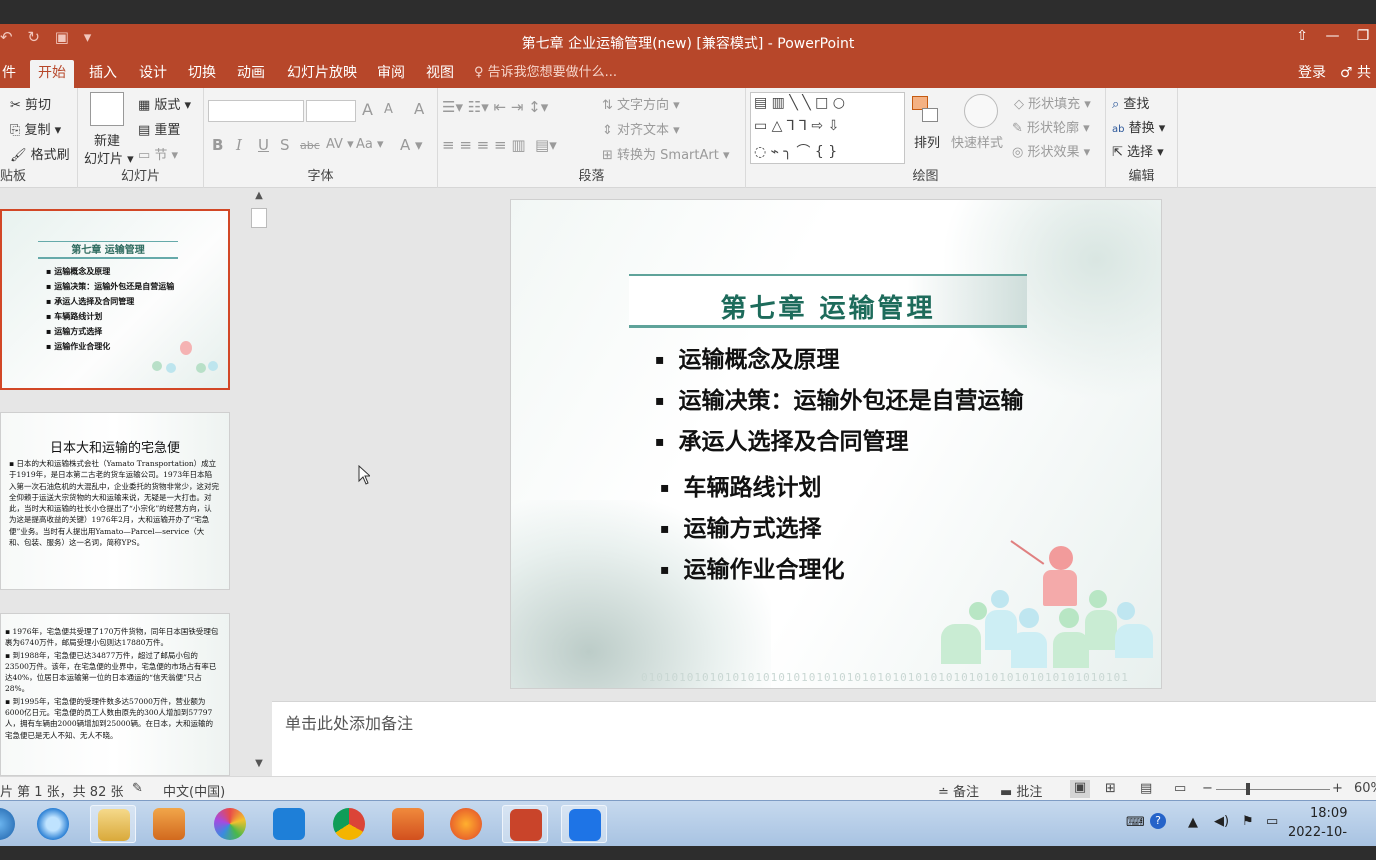 The width and height of the screenshot is (1376, 860). I want to click on flag-icon: ⚑, so click(1248, 821).